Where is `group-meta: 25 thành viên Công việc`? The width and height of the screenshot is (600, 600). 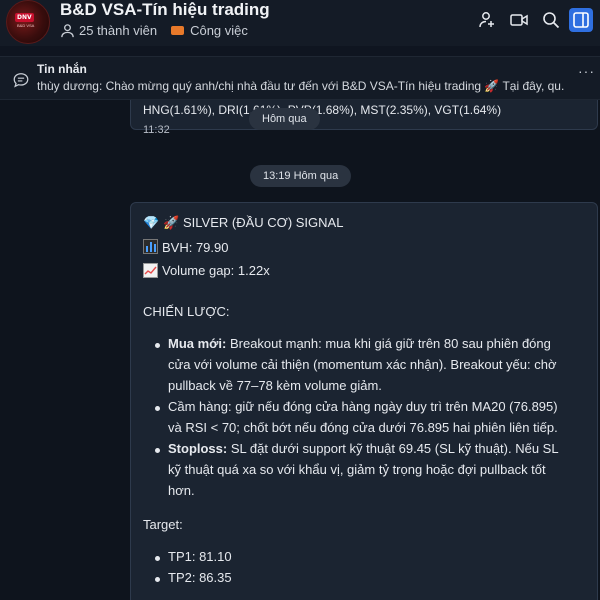
group-meta: 25 thành viên Công việc is located at coordinates (154, 30).